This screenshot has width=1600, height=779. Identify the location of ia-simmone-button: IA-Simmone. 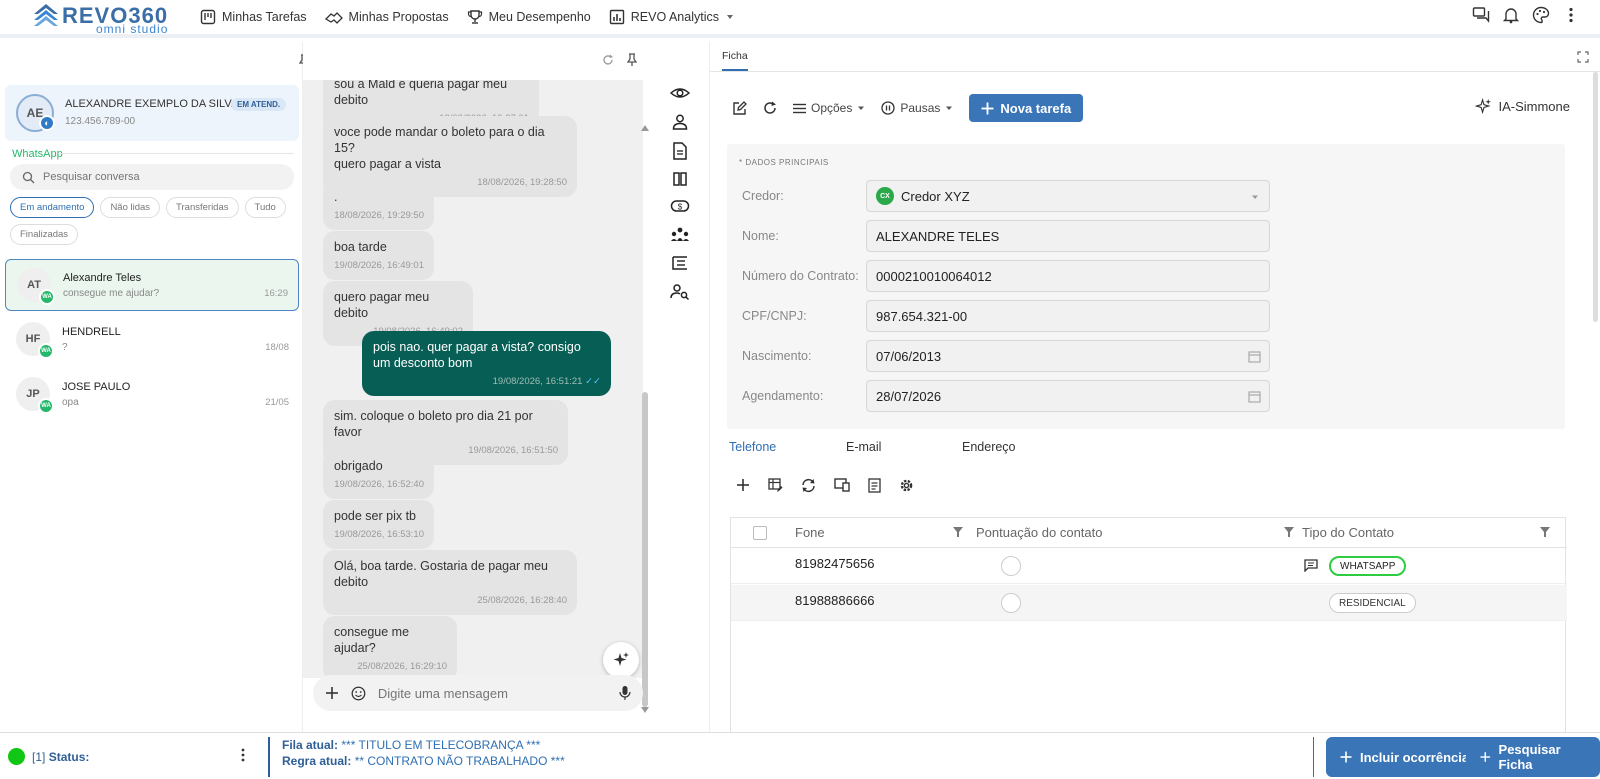
(1522, 106).